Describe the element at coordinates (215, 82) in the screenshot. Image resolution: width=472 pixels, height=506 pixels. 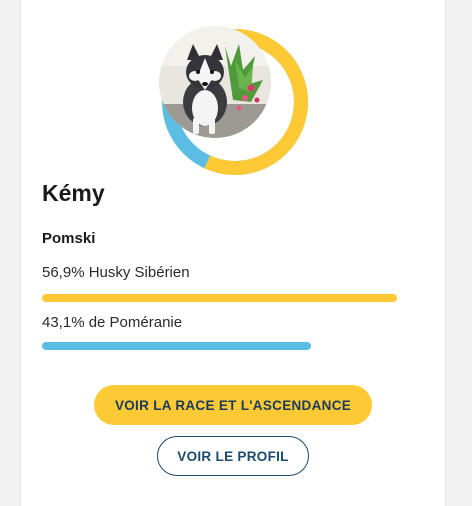
I see `dog-photo` at that location.